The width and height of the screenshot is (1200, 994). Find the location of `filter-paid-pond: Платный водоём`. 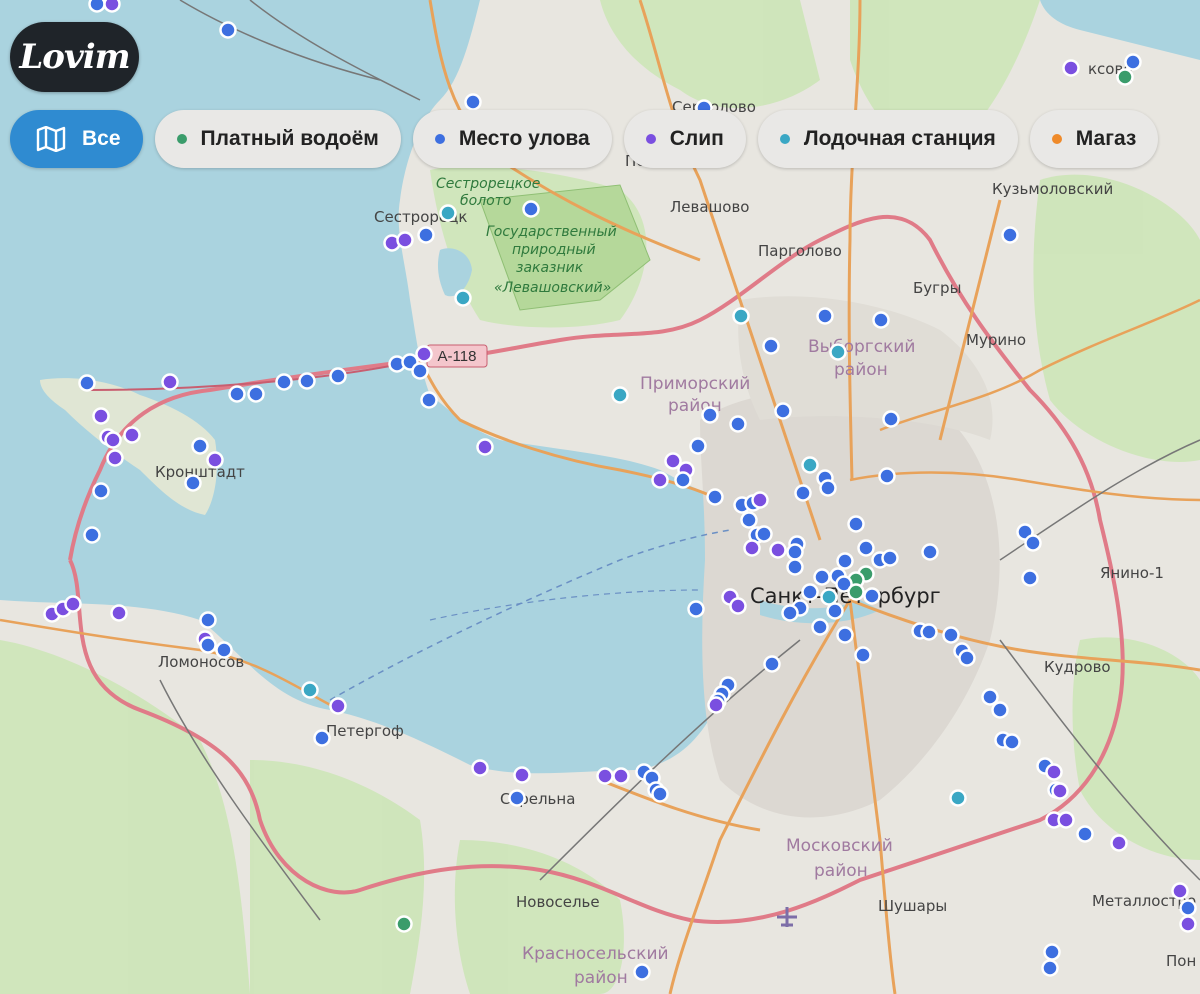

filter-paid-pond: Платный водоём is located at coordinates (277, 139).